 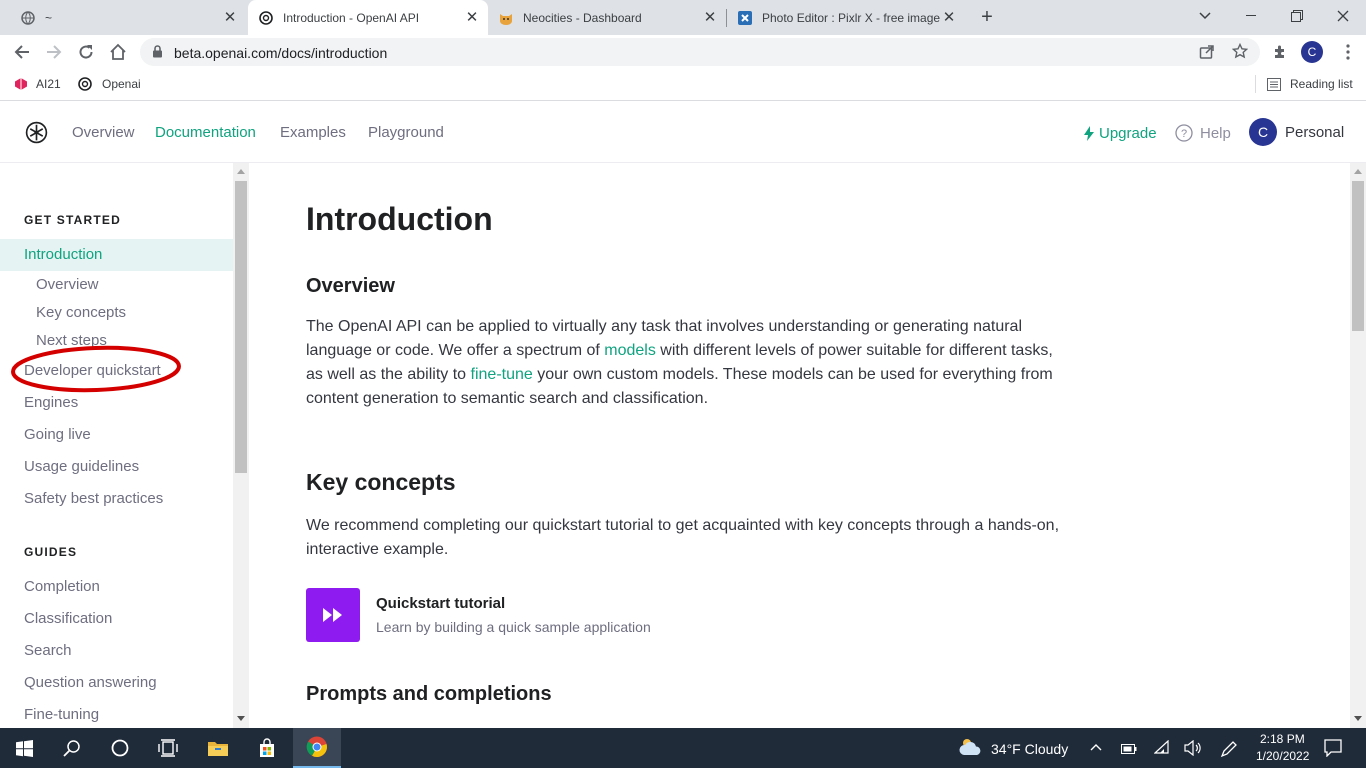 I want to click on cortana-icon, so click(x=120, y=748).